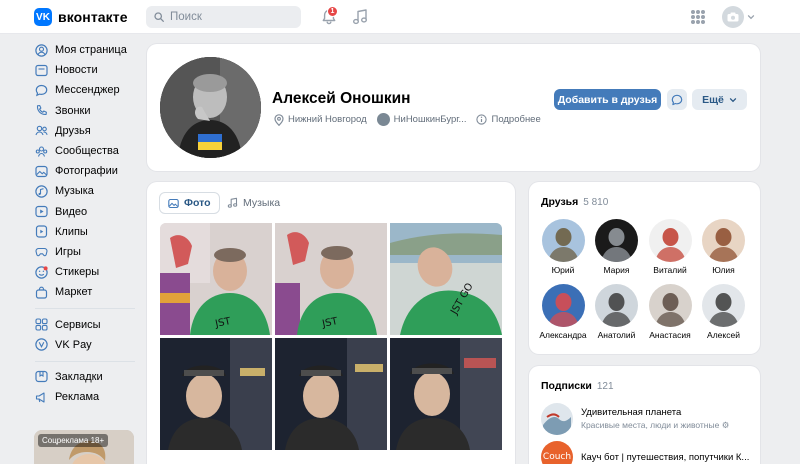 The image size is (800, 464). Describe the element at coordinates (631, 412) in the screenshot. I see `subscription-title: Удивительная планета` at that location.